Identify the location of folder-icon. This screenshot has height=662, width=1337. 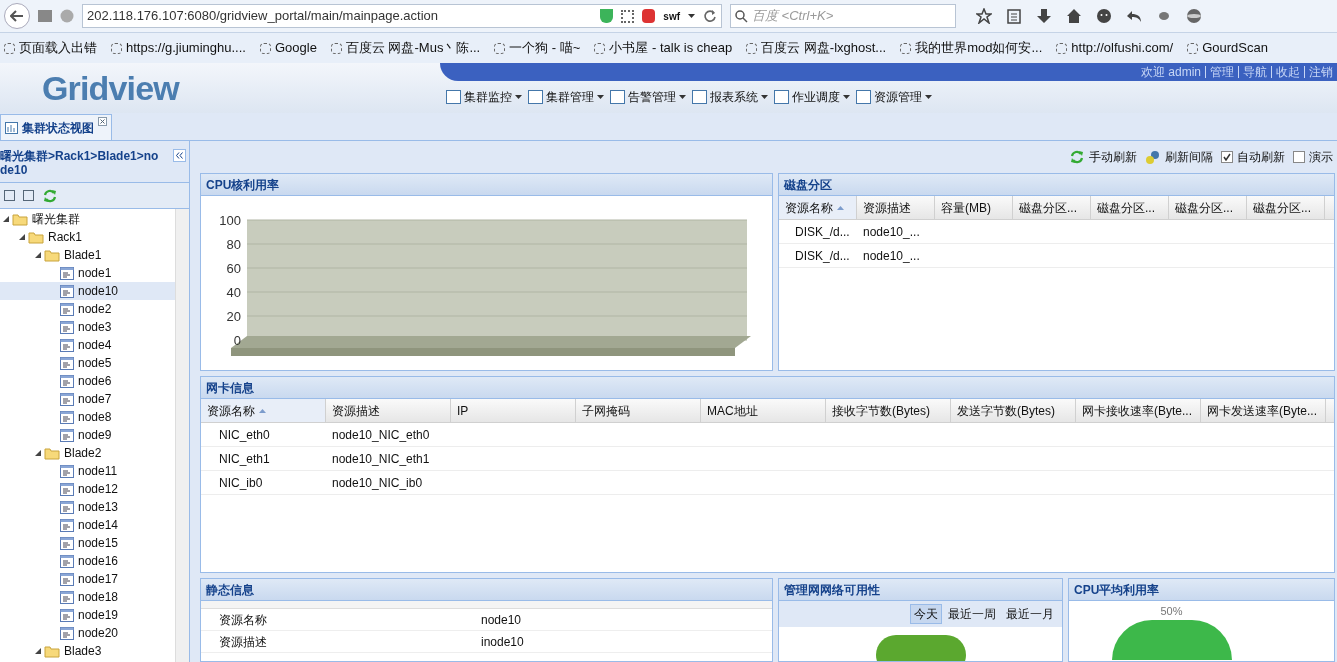
(52, 255).